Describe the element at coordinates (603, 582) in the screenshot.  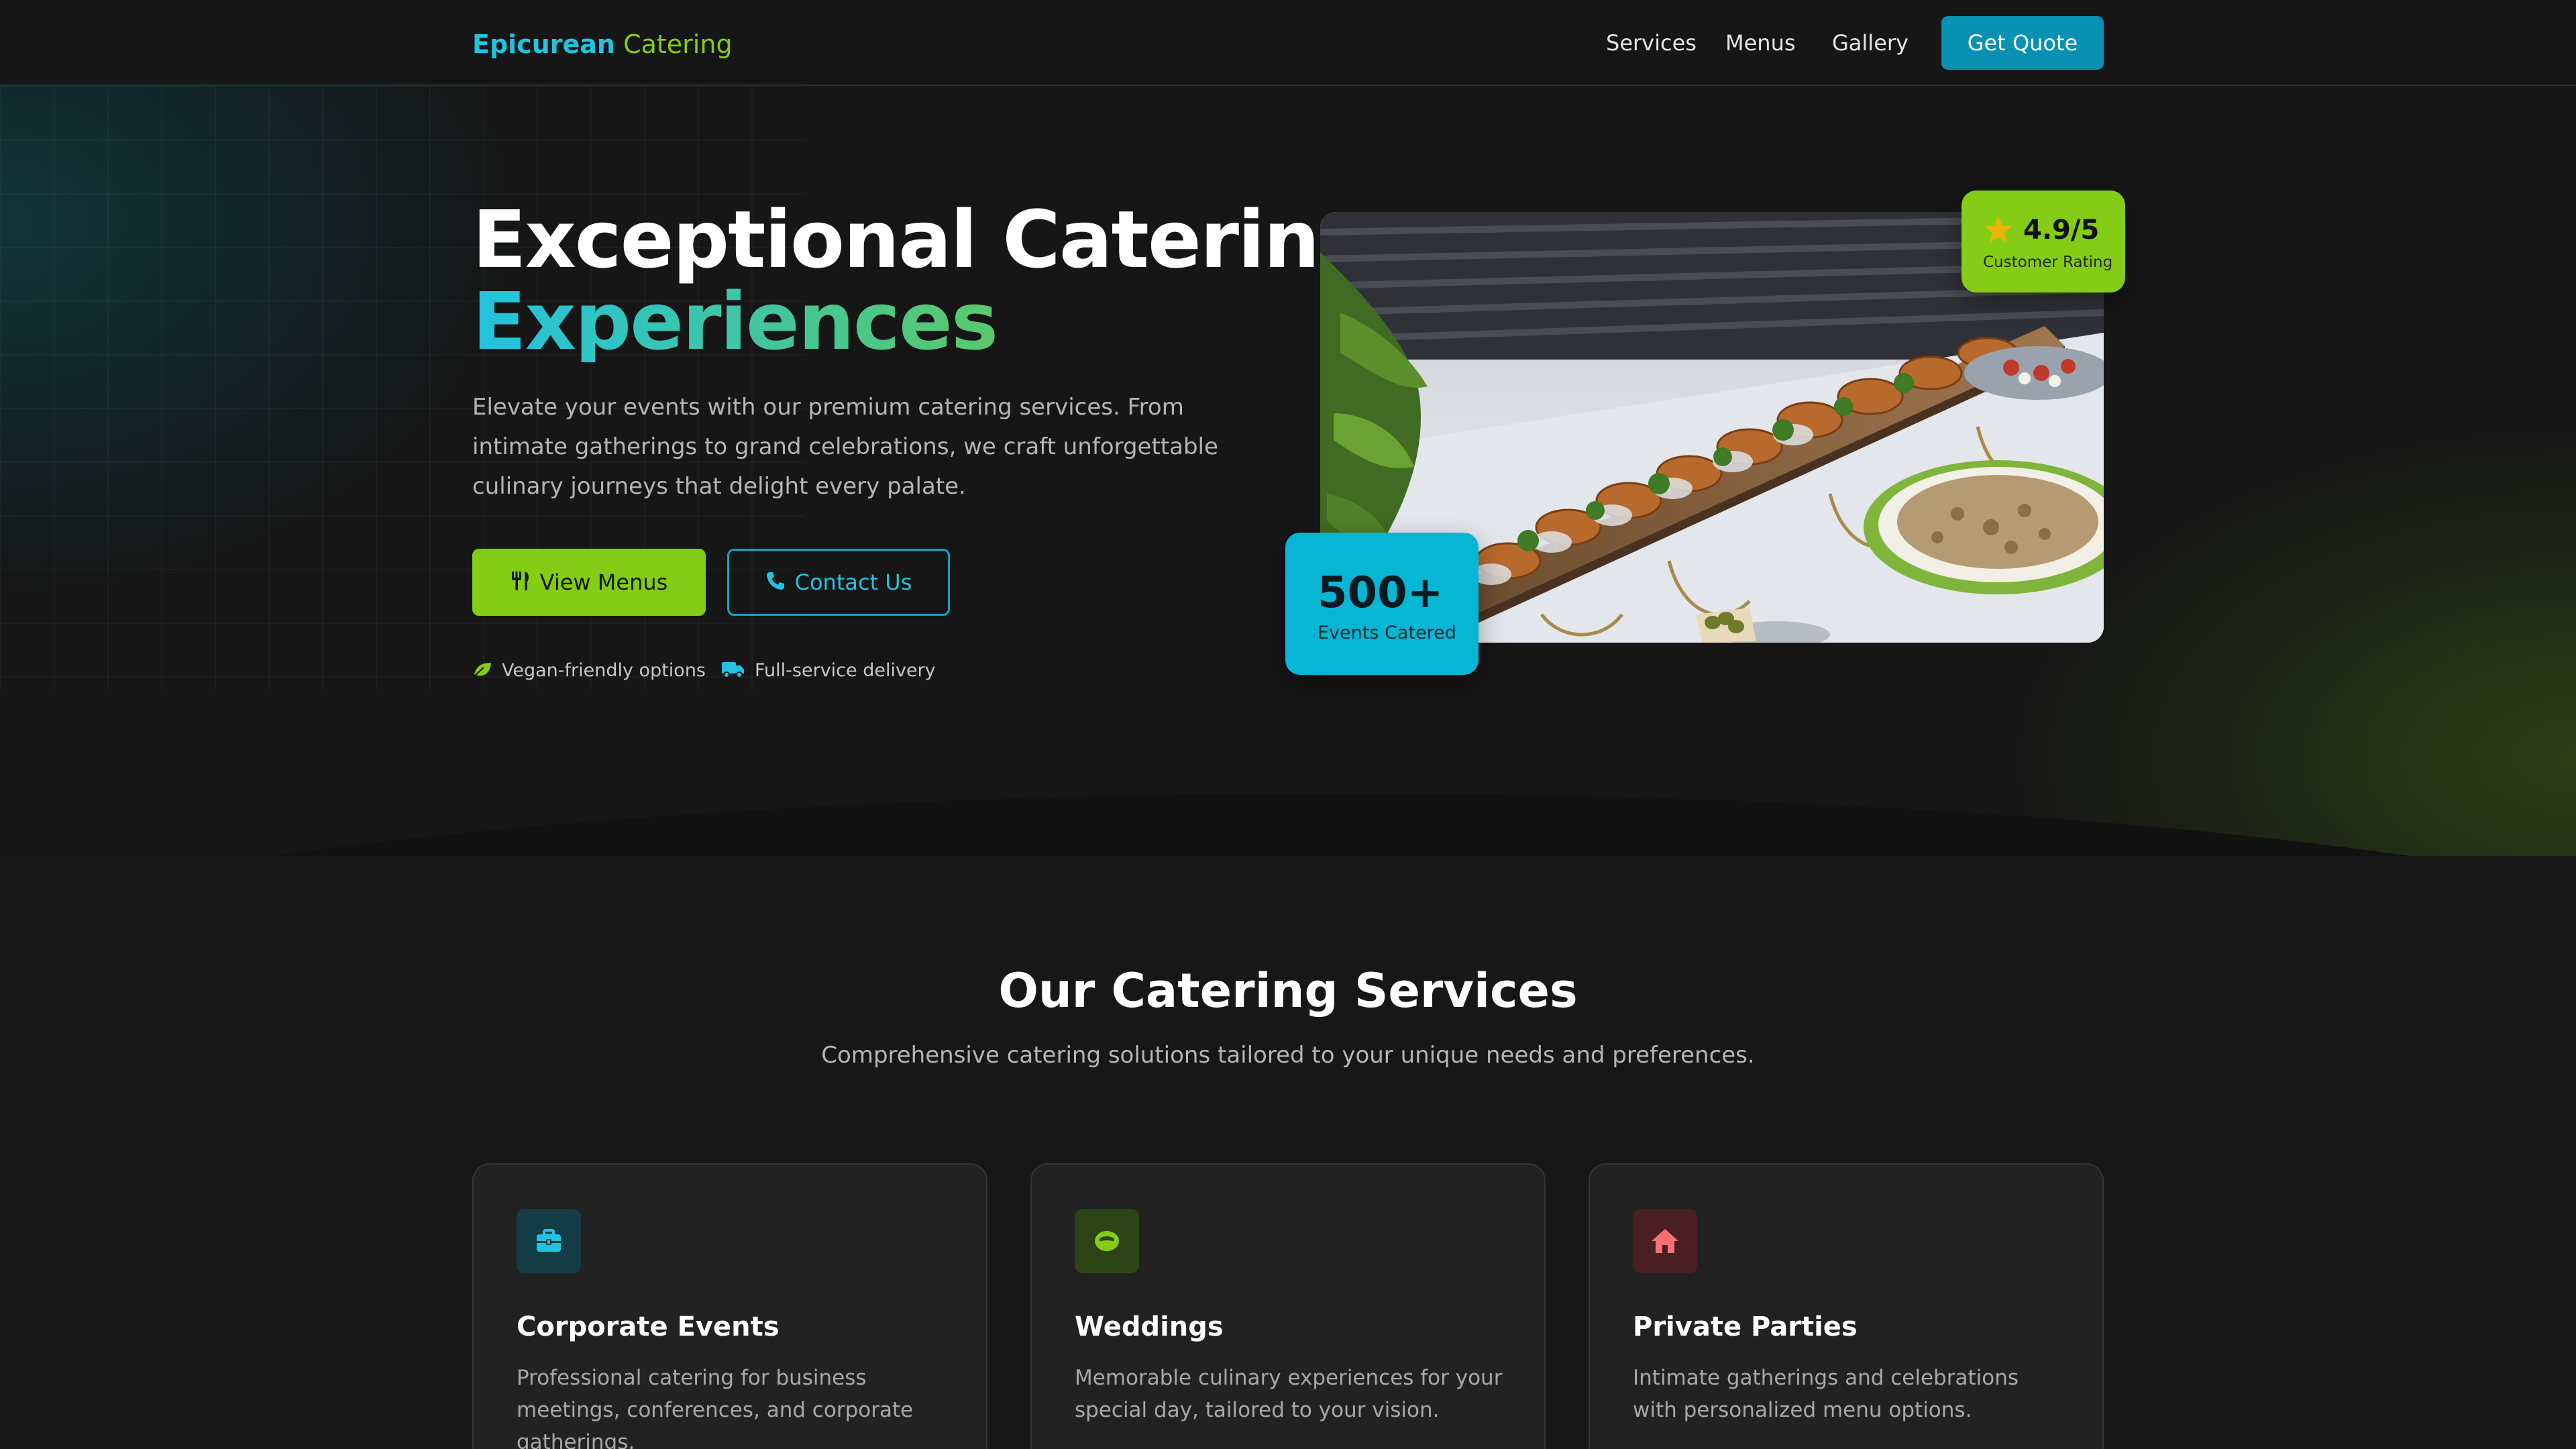
I see `view-menus-label: View Menus` at that location.